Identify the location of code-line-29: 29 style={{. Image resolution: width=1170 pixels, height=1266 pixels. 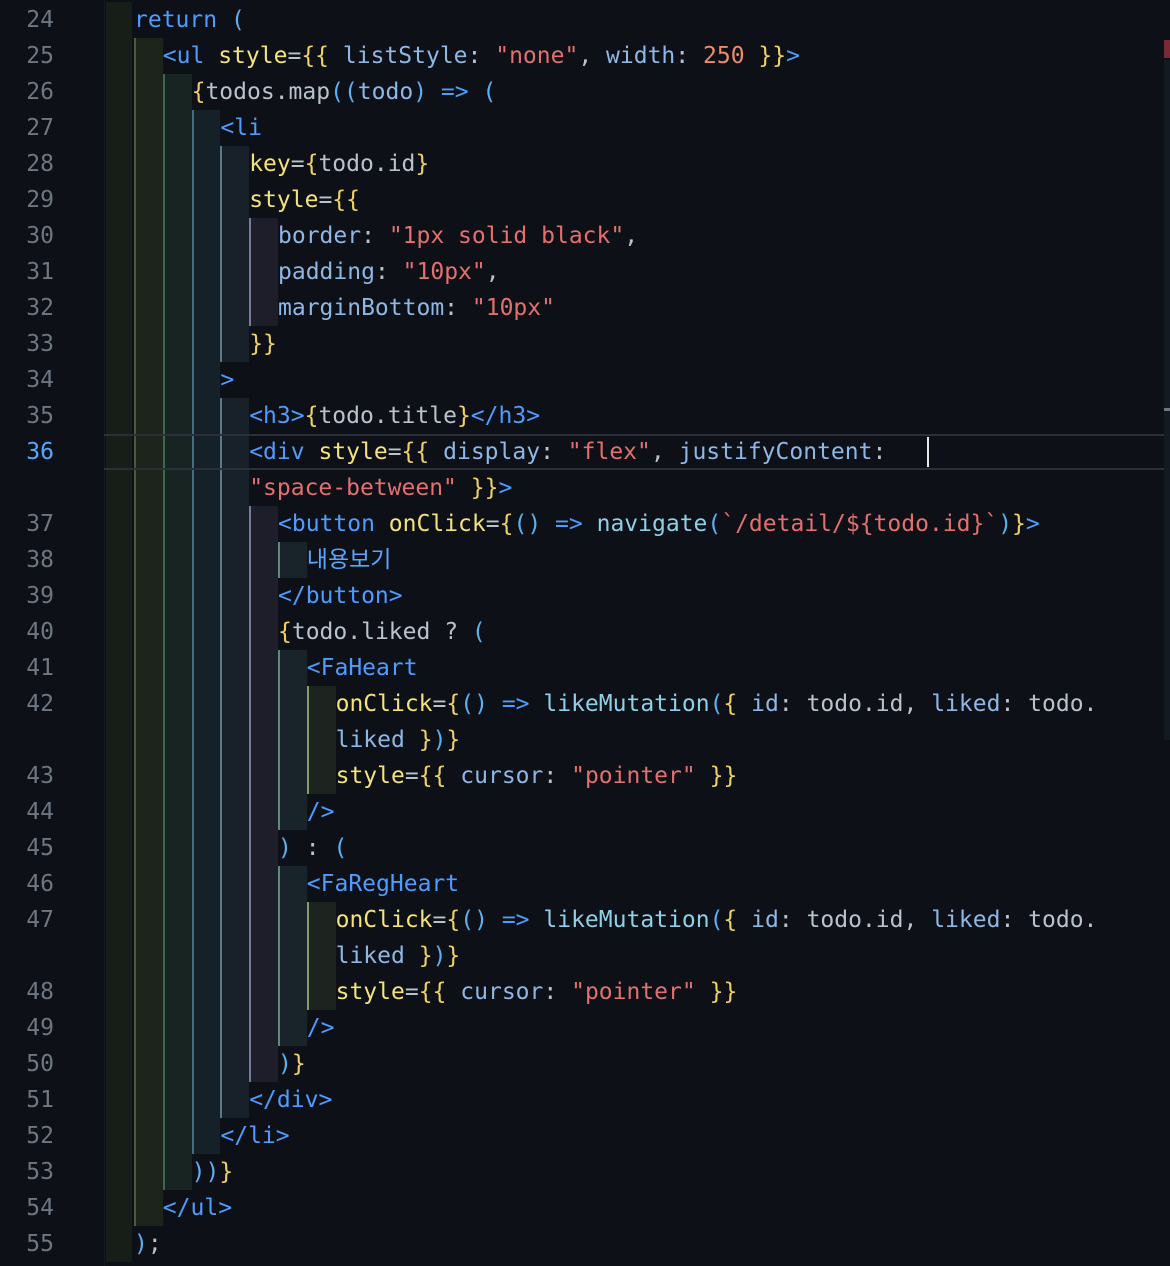
(585, 200).